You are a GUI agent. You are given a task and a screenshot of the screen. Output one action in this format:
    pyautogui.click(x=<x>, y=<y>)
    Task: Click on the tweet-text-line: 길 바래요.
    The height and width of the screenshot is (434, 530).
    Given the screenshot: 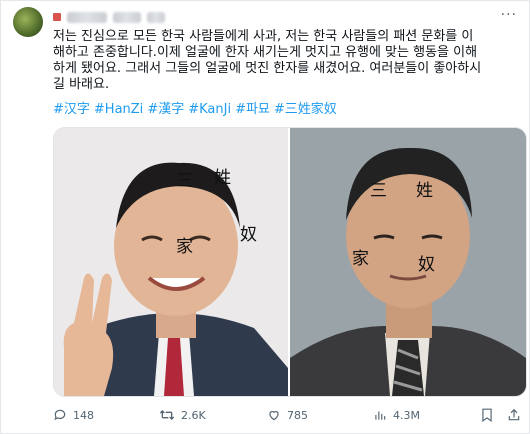 What is the action you would take?
    pyautogui.click(x=81, y=84)
    